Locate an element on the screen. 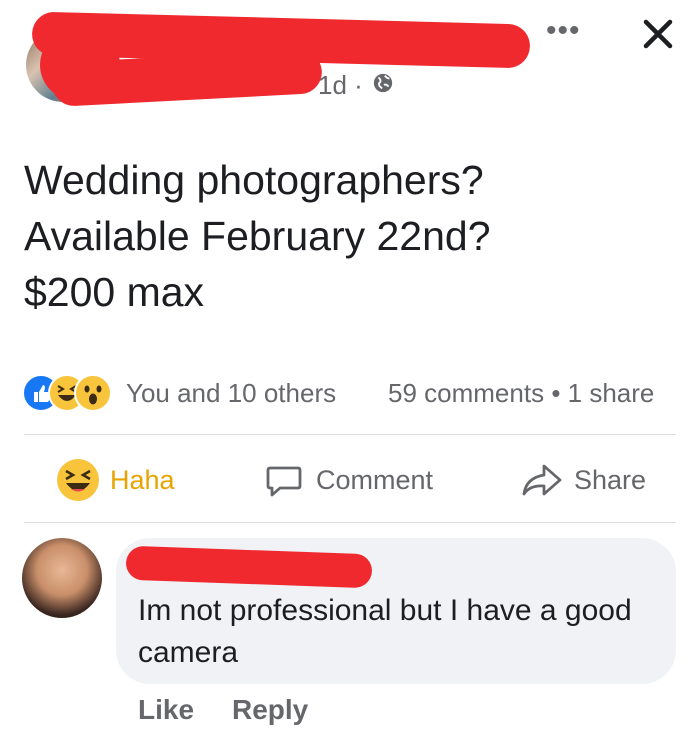  reaction-icons is located at coordinates (77, 393).